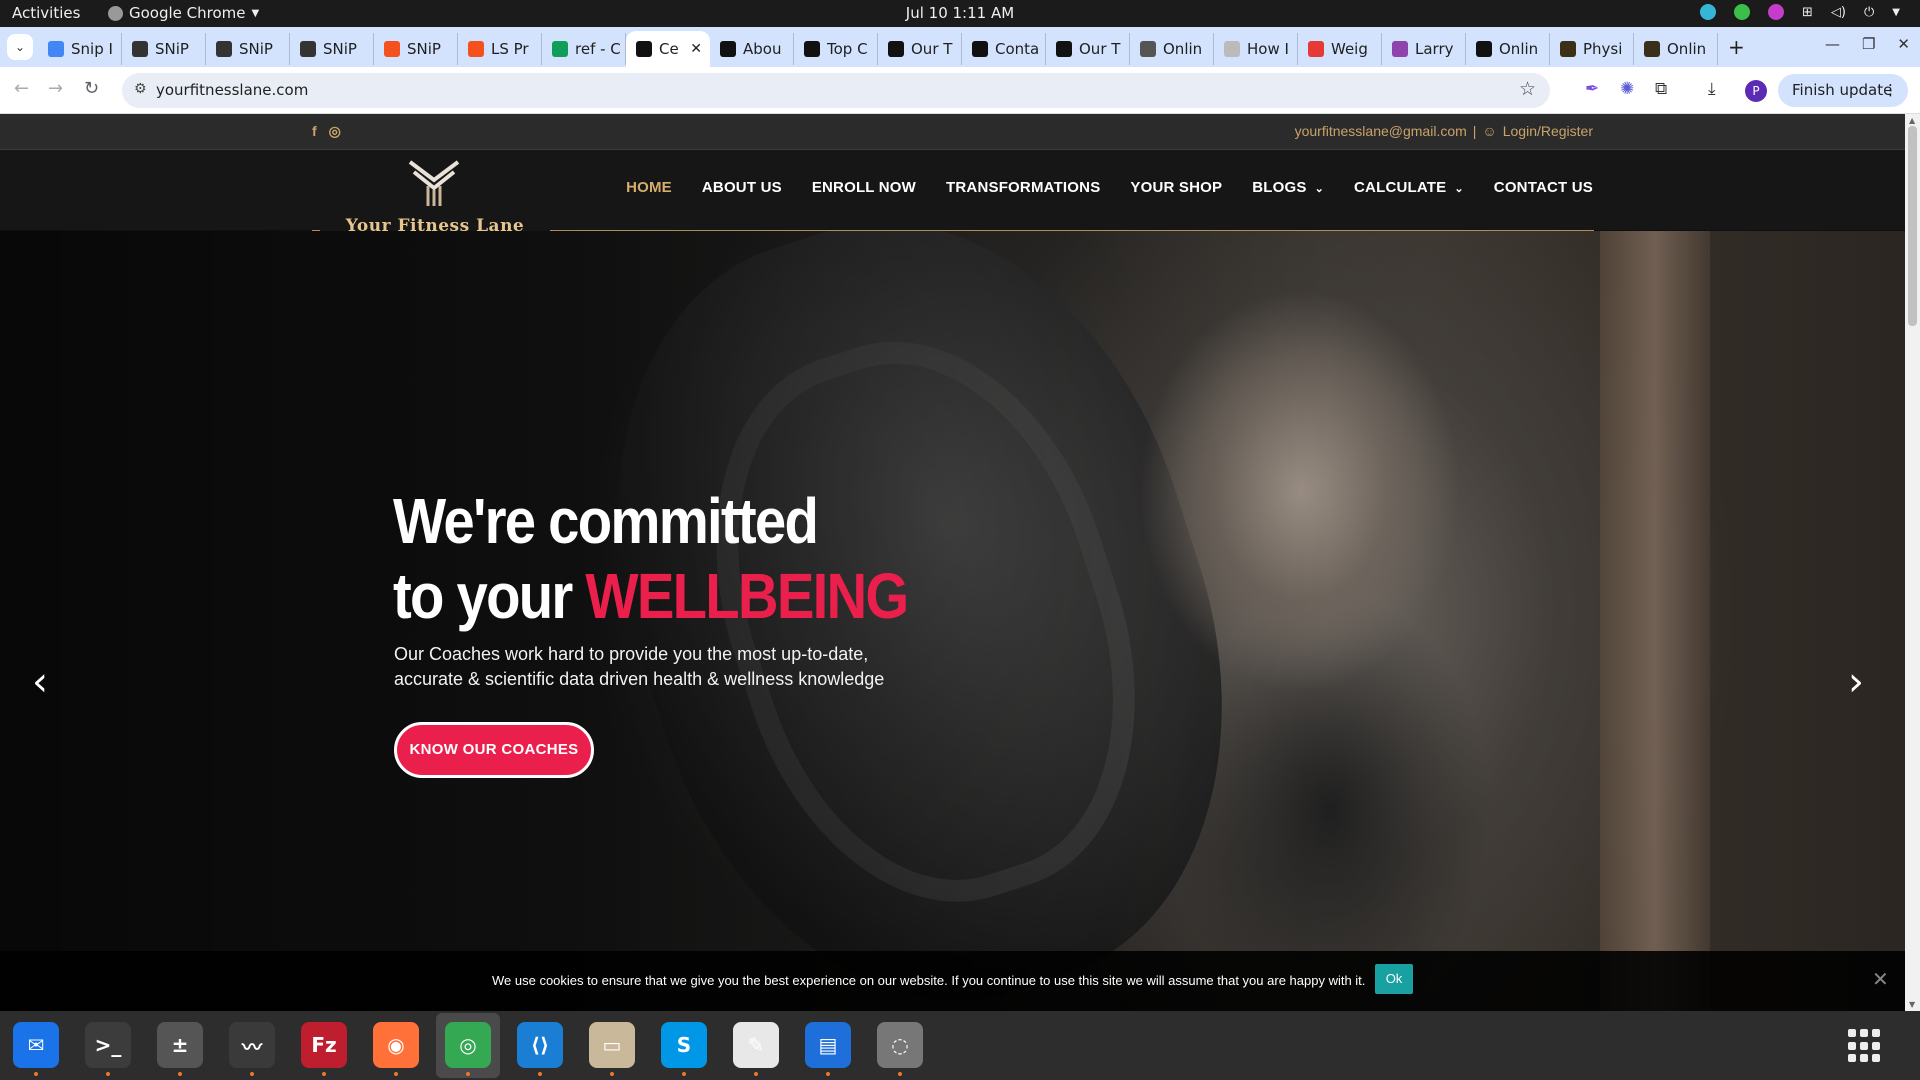 This screenshot has width=1920, height=1080. What do you see at coordinates (92, 49) in the screenshot?
I see `tab-title: Snip I` at bounding box center [92, 49].